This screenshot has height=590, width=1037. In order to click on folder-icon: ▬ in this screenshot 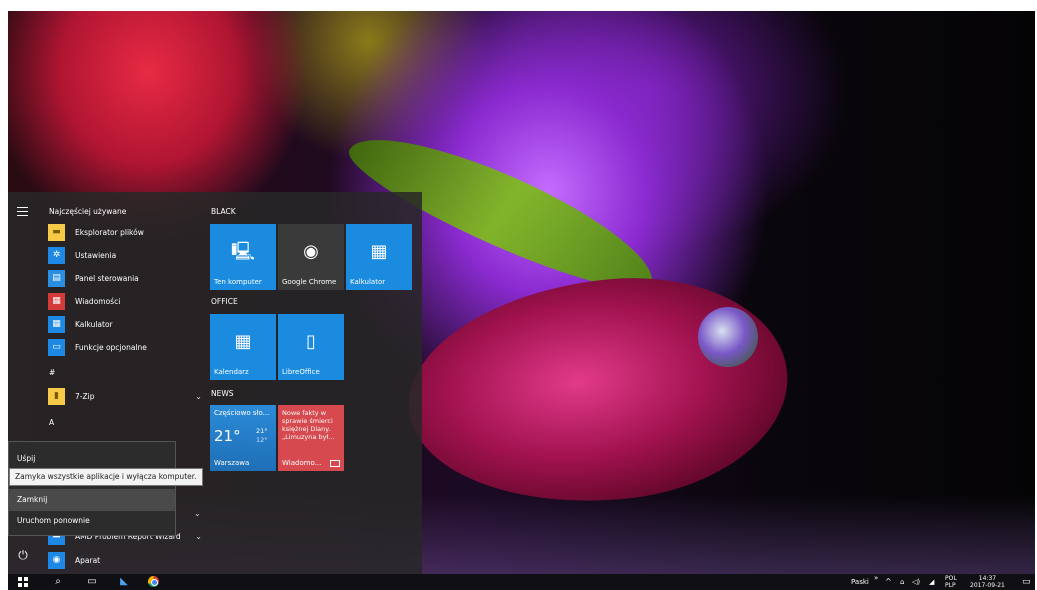, I will do `click(56, 232)`.